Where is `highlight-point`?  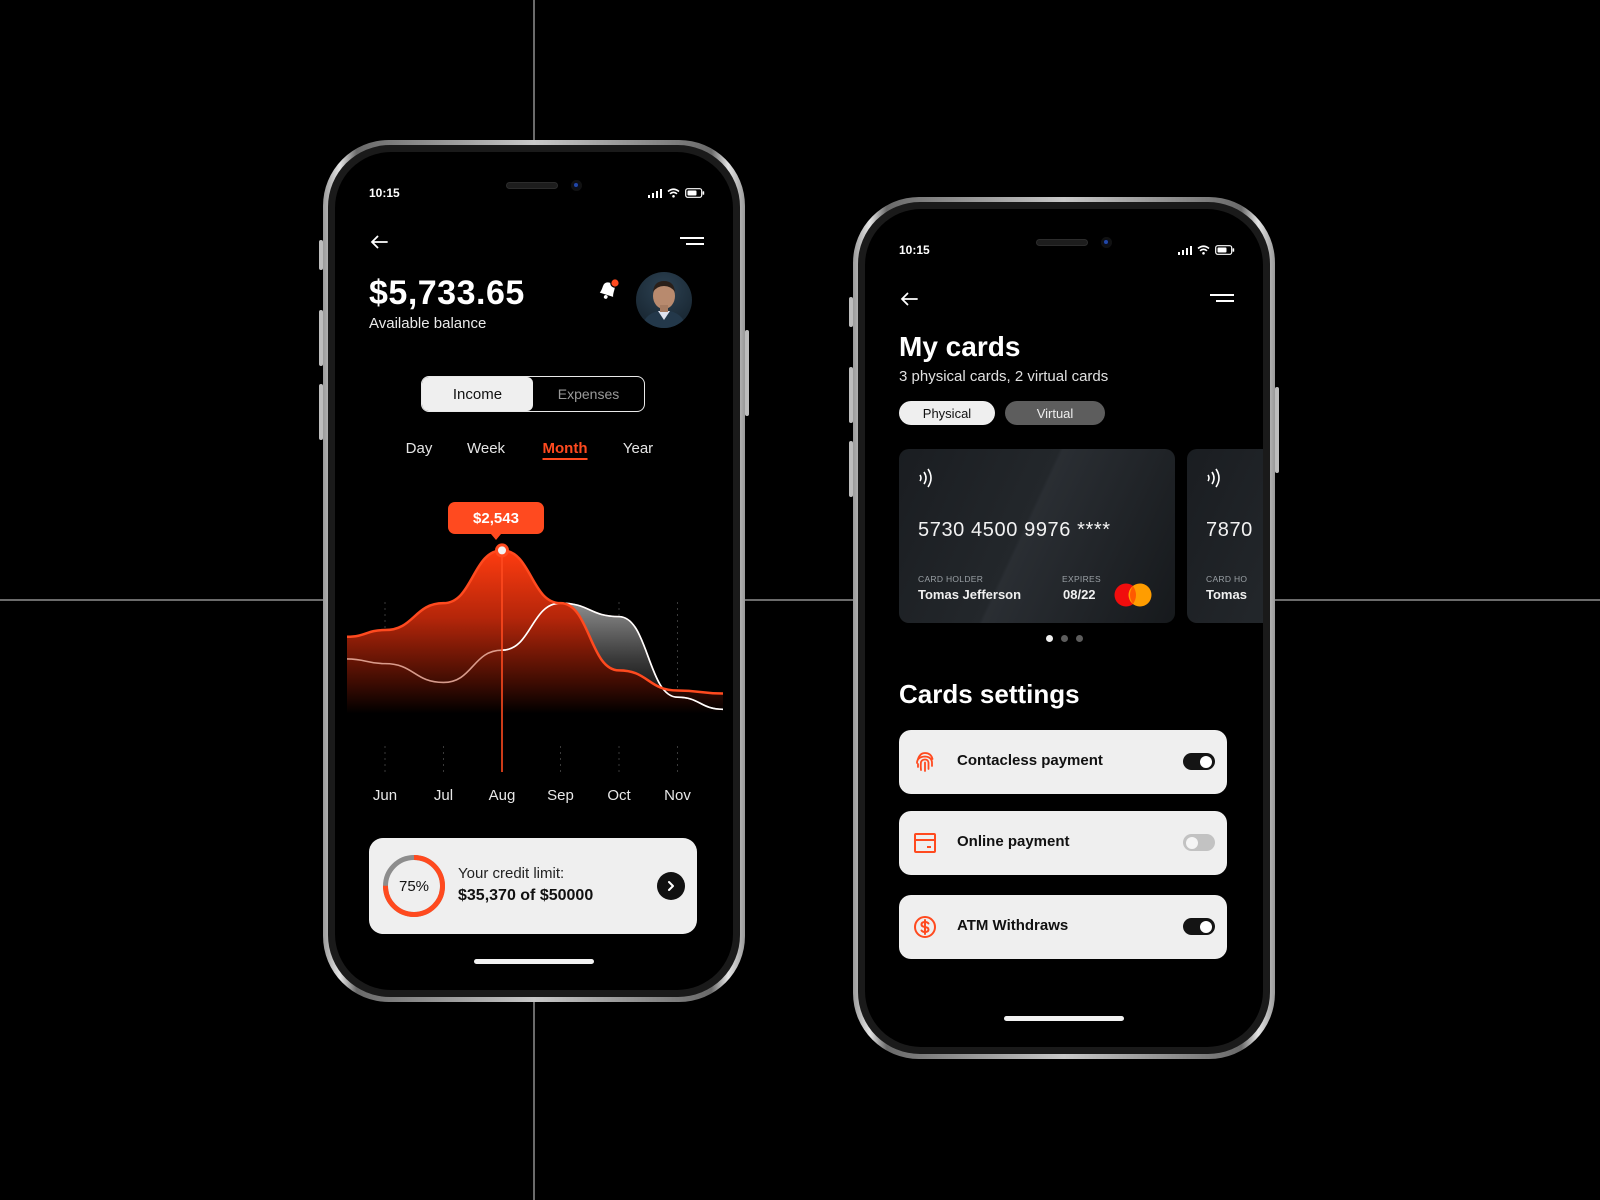 highlight-point is located at coordinates (502, 550).